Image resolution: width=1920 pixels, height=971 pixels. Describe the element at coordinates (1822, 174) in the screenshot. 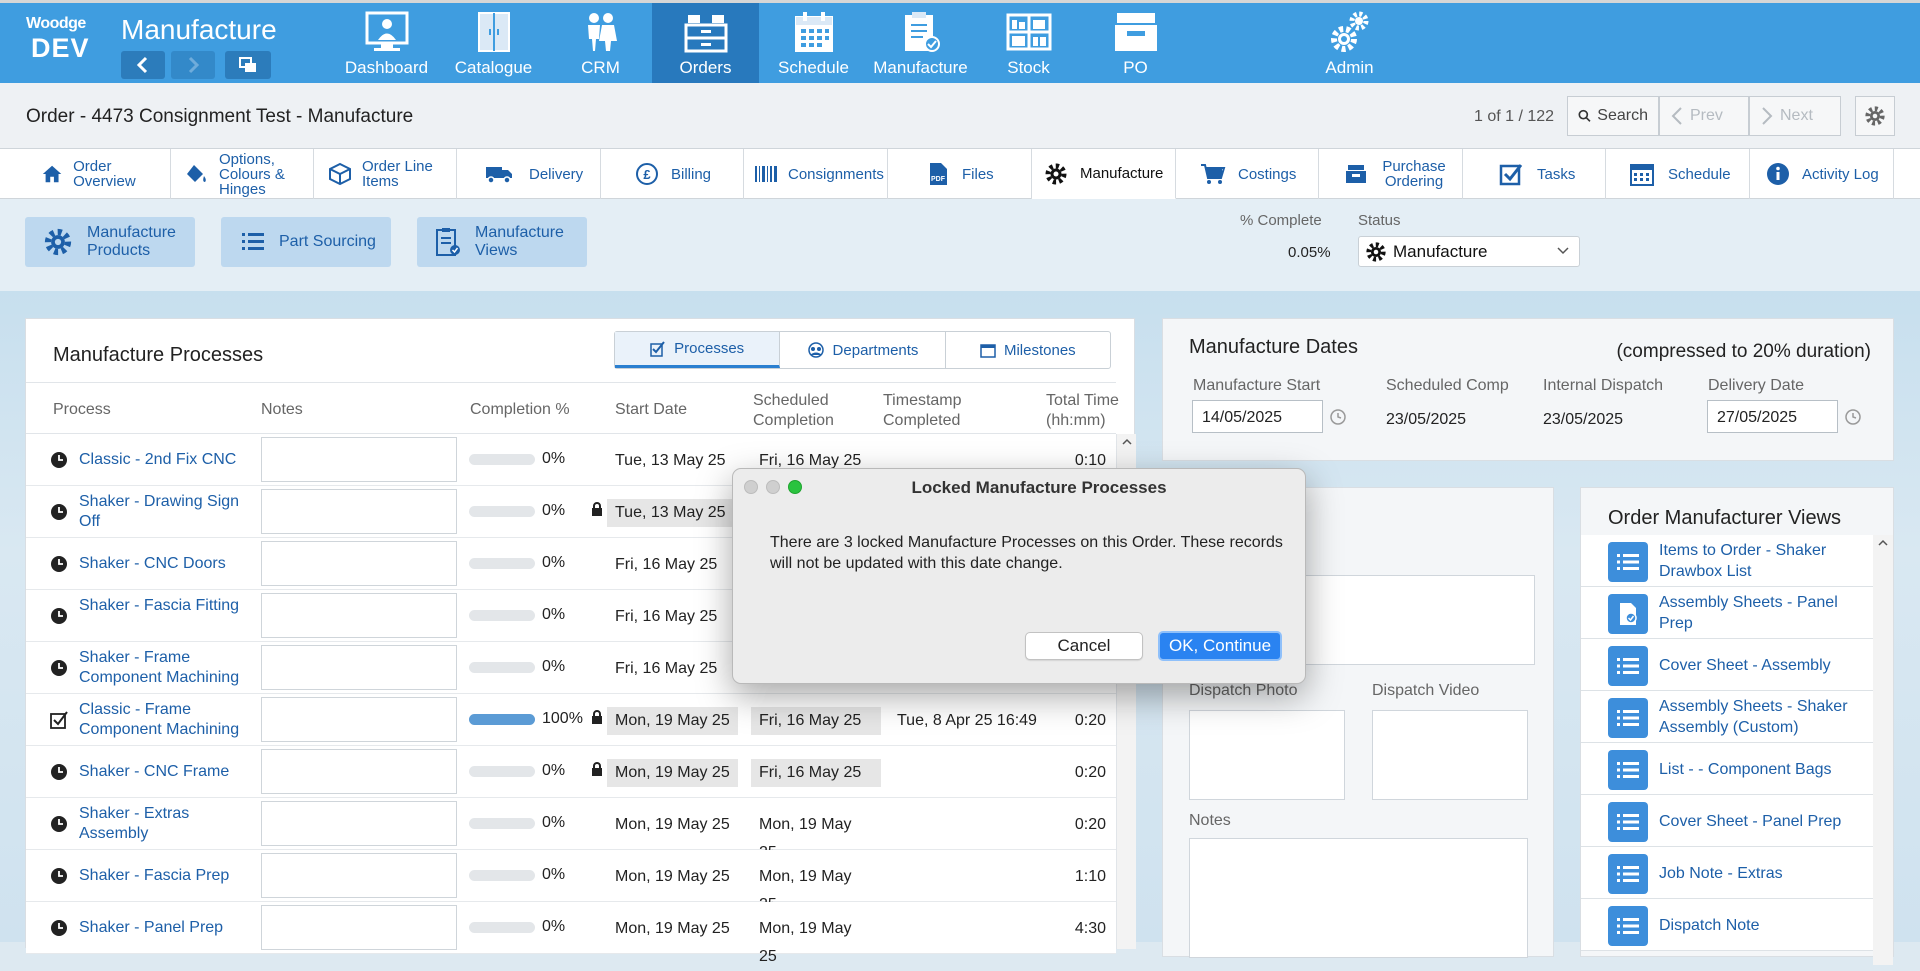

I see `tab-activity-log: Activity Log` at that location.